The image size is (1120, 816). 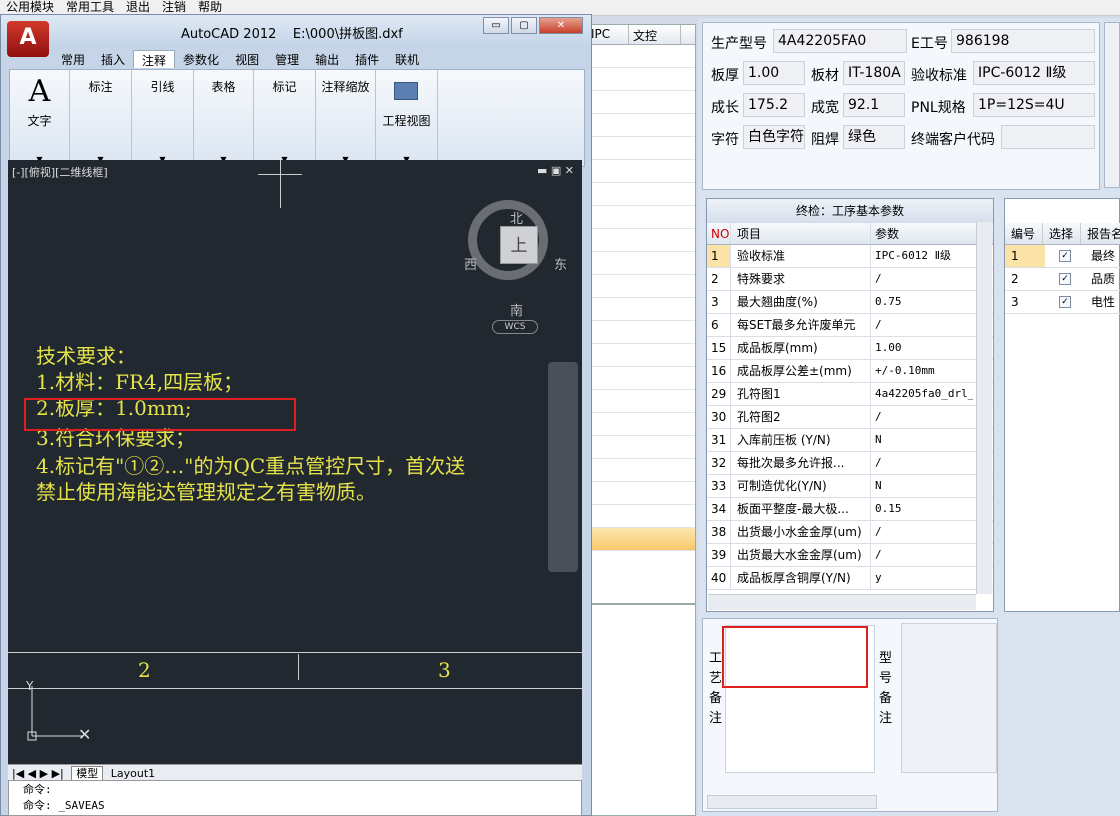 I want to click on tab-annotate: 注释, so click(x=154, y=59).